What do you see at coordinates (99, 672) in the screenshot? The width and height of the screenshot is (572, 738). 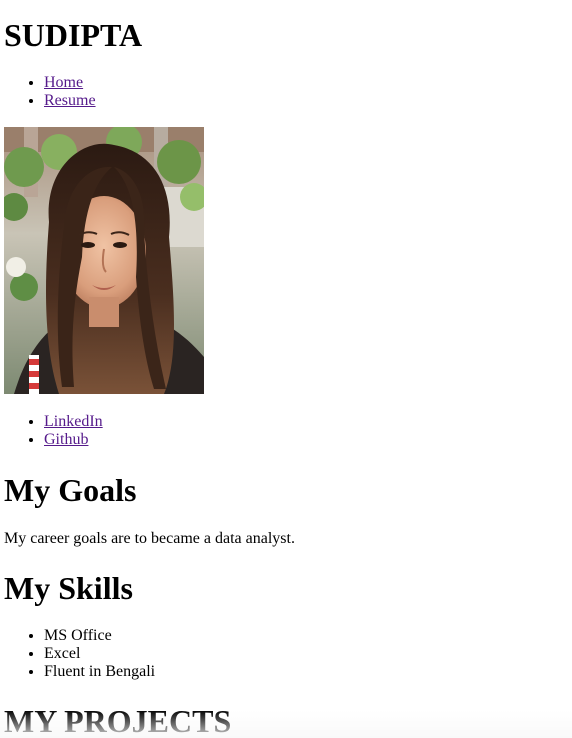 I see `skill-item: Fluent in Bengali` at bounding box center [99, 672].